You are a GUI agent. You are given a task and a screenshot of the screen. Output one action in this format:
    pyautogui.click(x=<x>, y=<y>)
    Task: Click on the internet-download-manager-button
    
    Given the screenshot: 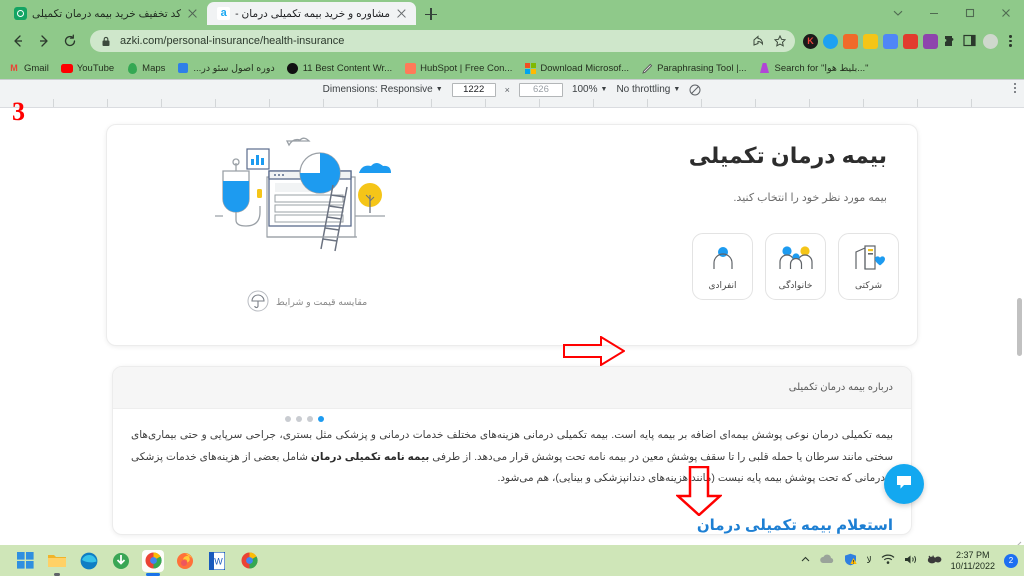 What is the action you would take?
    pyautogui.click(x=121, y=561)
    